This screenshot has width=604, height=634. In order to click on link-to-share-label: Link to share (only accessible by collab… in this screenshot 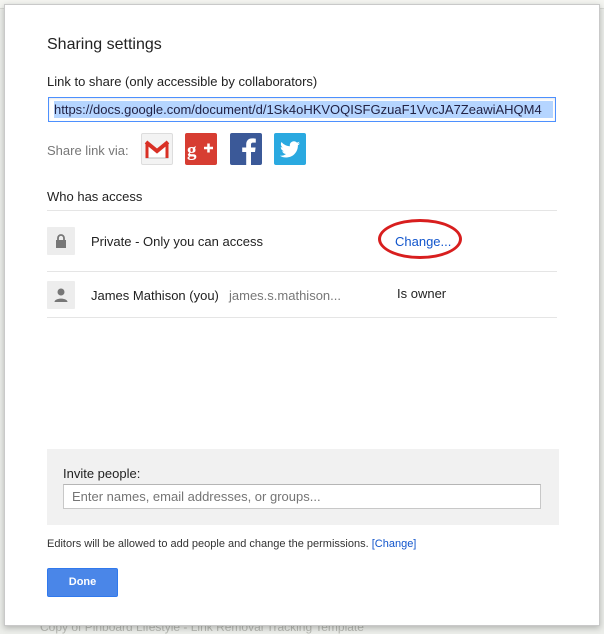, I will do `click(182, 81)`.